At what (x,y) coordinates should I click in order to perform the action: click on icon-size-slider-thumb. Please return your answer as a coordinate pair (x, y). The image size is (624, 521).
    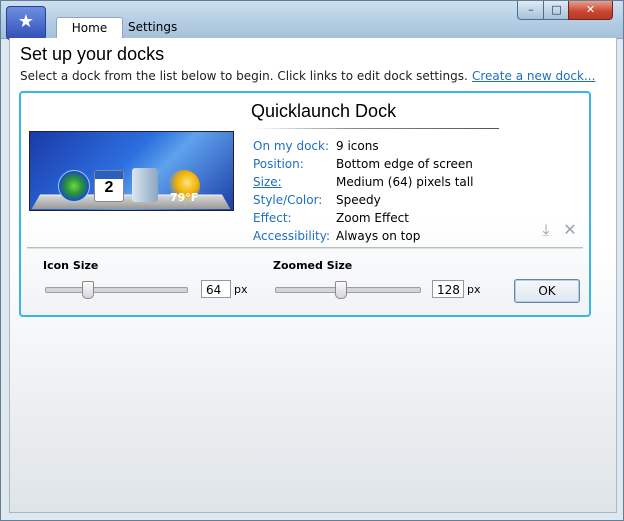
    Looking at the image, I should click on (88, 290).